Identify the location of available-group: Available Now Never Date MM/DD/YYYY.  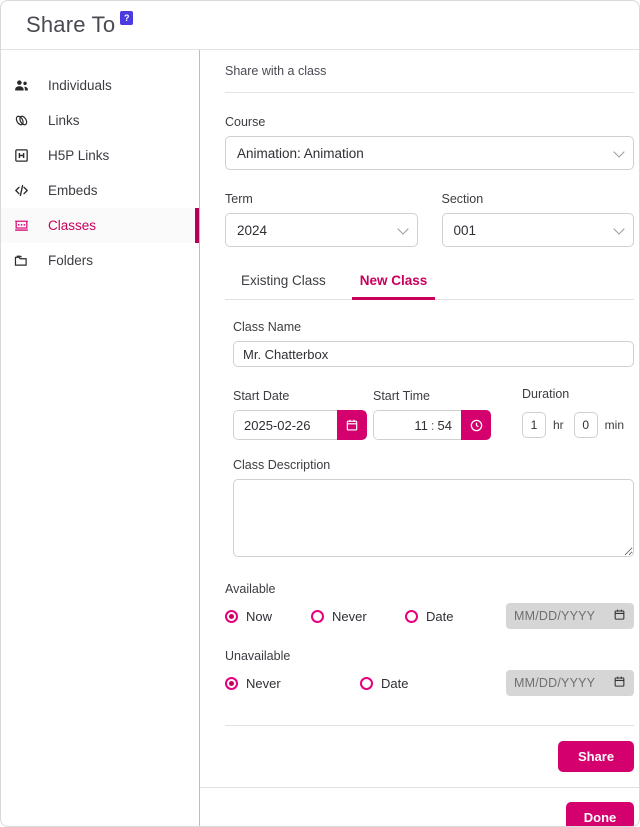
(430, 605).